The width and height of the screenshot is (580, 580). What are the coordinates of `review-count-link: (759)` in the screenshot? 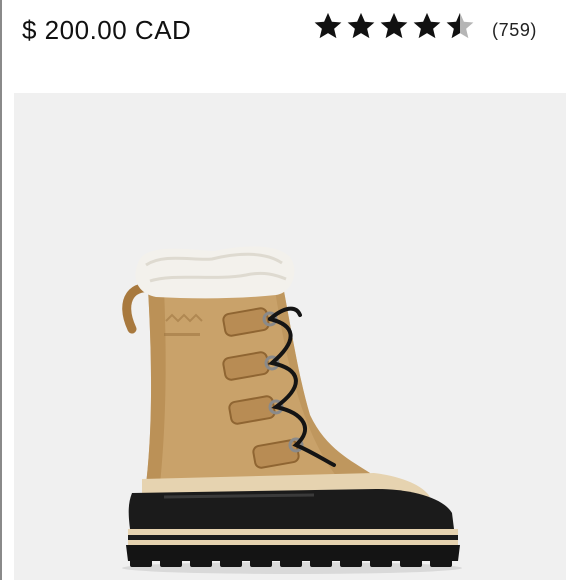 It's located at (514, 30).